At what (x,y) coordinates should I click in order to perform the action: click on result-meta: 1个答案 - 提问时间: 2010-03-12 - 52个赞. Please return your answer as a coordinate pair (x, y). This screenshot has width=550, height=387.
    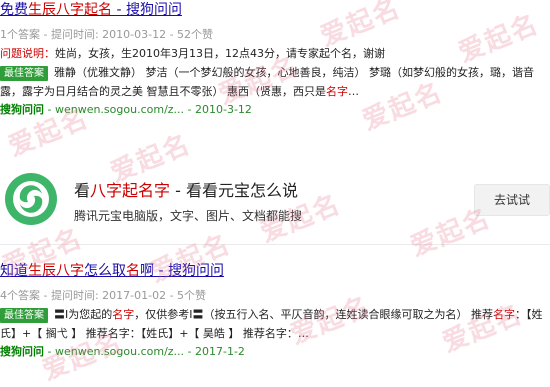
    Looking at the image, I should click on (107, 34).